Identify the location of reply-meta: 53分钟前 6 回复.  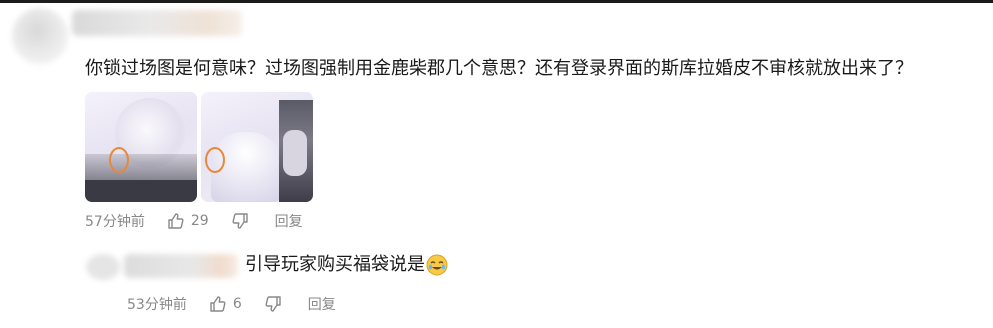
(231, 304).